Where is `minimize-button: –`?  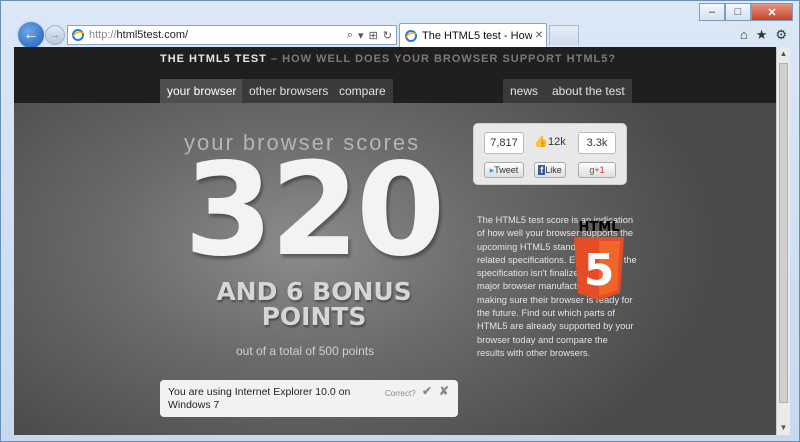 minimize-button: – is located at coordinates (712, 12).